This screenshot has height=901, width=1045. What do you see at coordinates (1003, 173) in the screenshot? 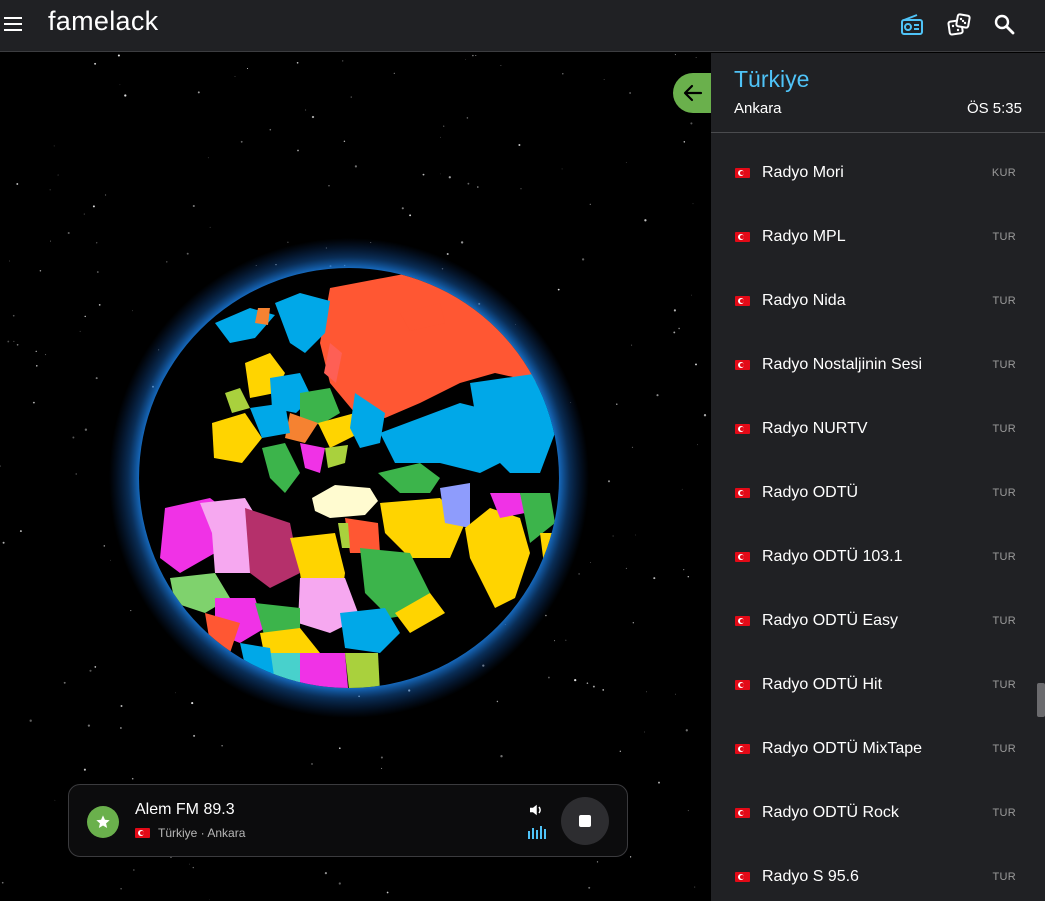
I see `station-row-language: KUR` at bounding box center [1003, 173].